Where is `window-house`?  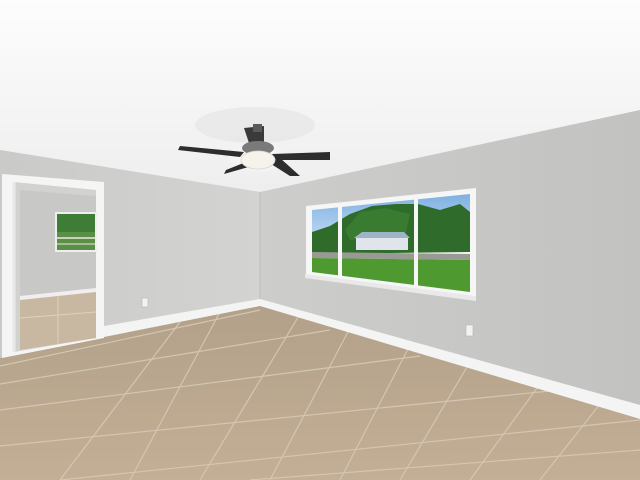
window-house is located at coordinates (382, 243).